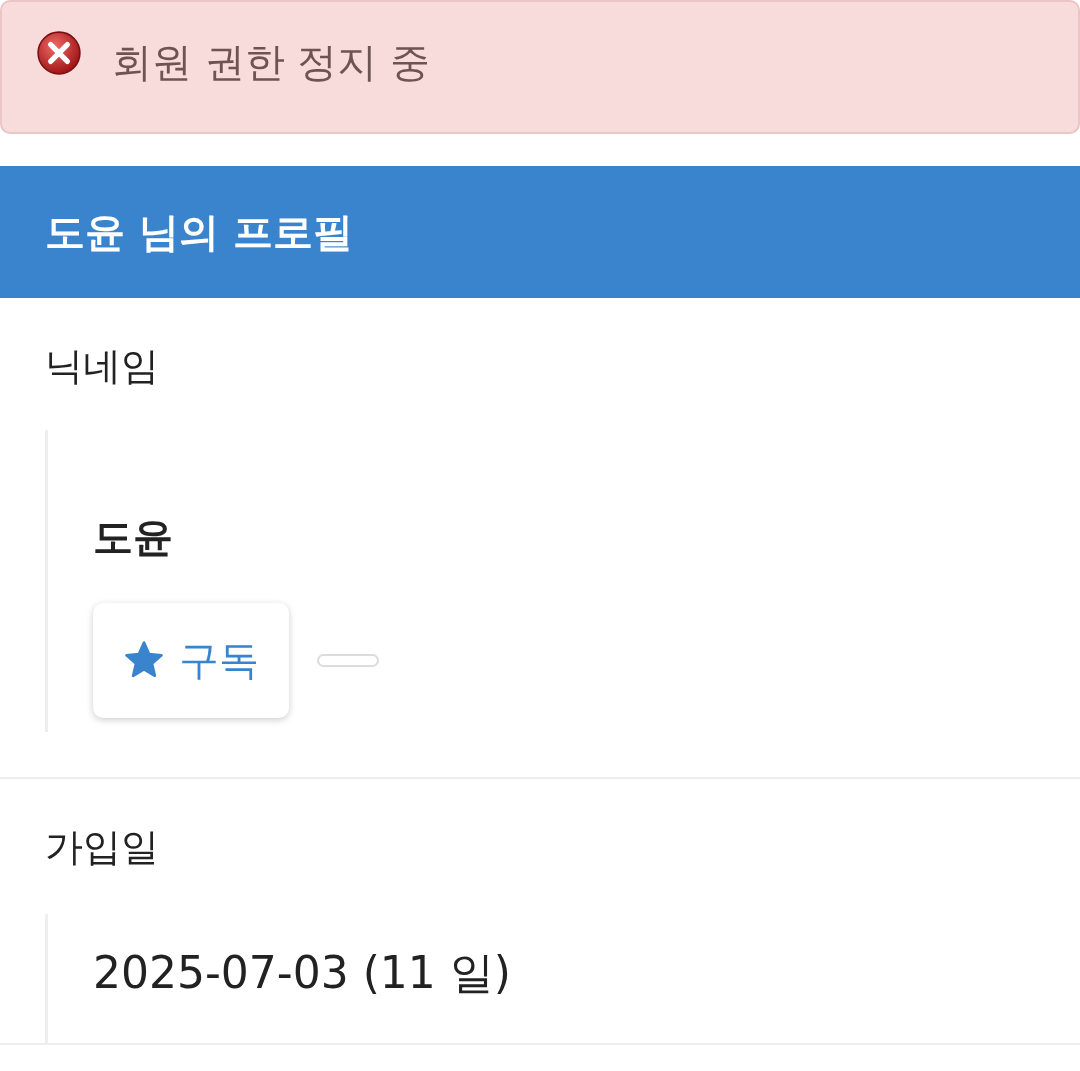 The width and height of the screenshot is (1080, 1071). Describe the element at coordinates (102, 366) in the screenshot. I see `field-label: 닉네임` at that location.